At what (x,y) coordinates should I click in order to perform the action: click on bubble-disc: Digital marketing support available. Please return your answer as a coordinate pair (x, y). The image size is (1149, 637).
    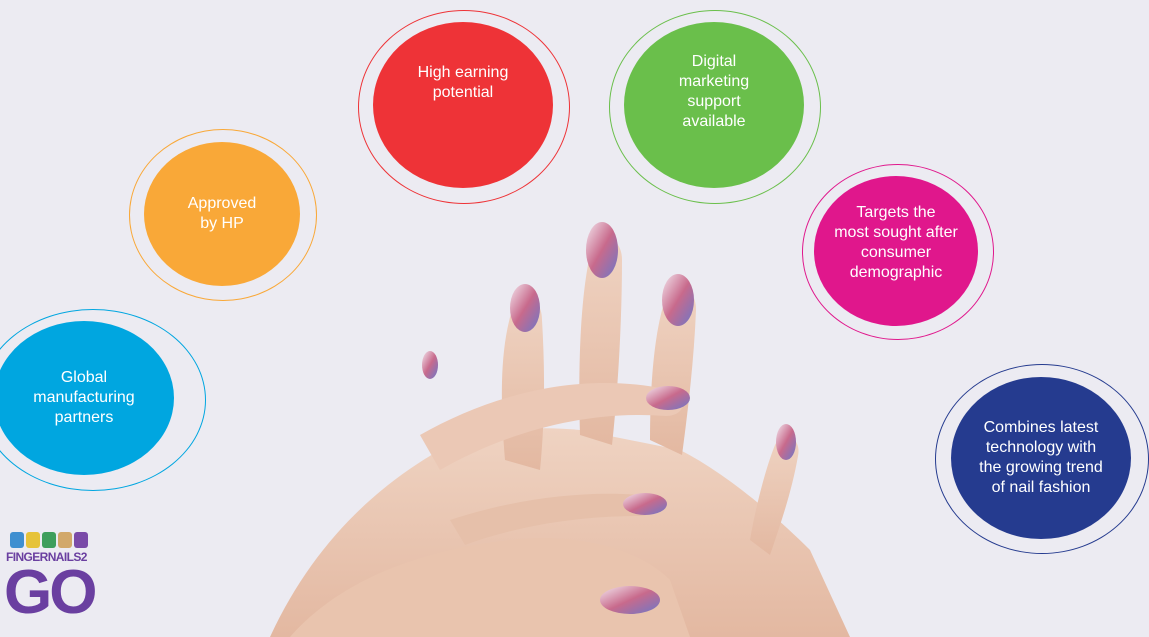
    Looking at the image, I should click on (714, 105).